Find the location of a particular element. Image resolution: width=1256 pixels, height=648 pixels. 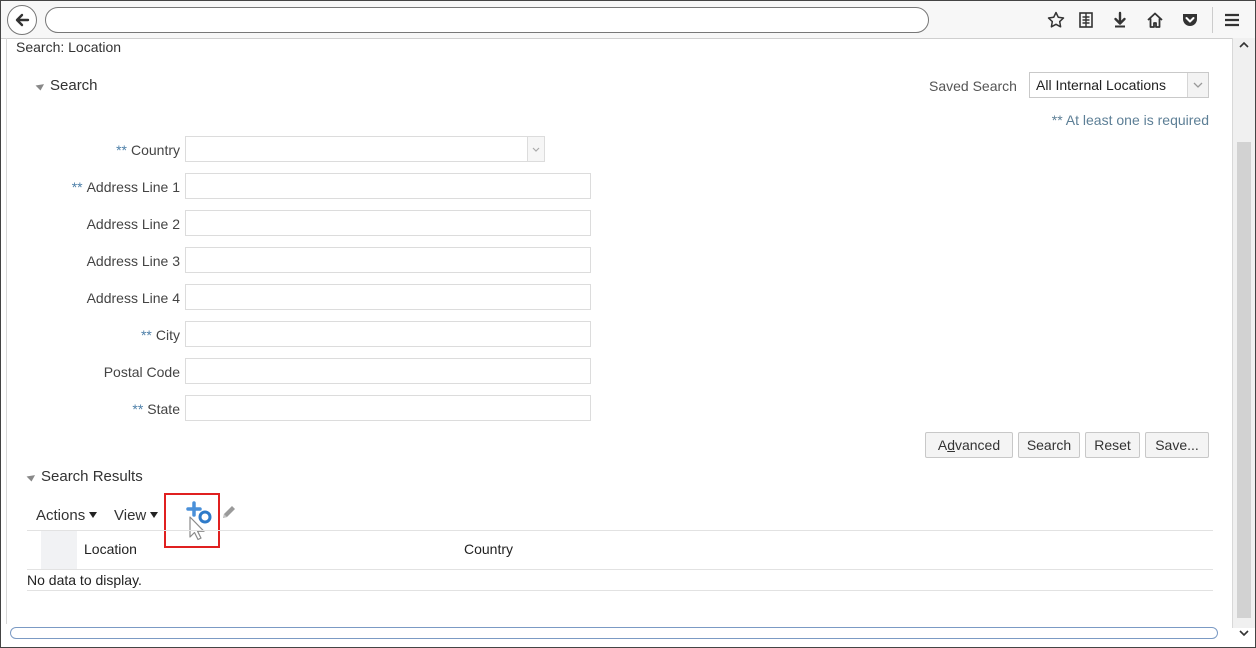

country-label-text: Country is located at coordinates (155, 150).